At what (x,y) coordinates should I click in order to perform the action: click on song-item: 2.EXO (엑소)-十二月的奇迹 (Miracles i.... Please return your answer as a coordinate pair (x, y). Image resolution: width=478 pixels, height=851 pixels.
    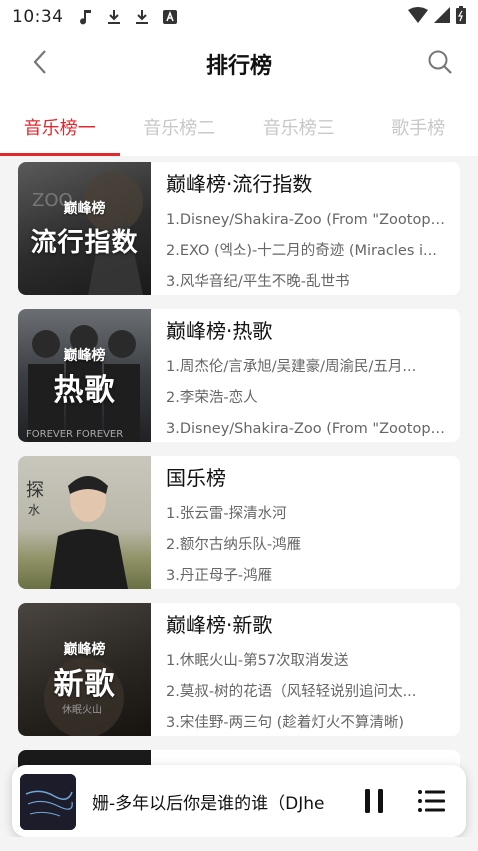
    Looking at the image, I should click on (301, 251).